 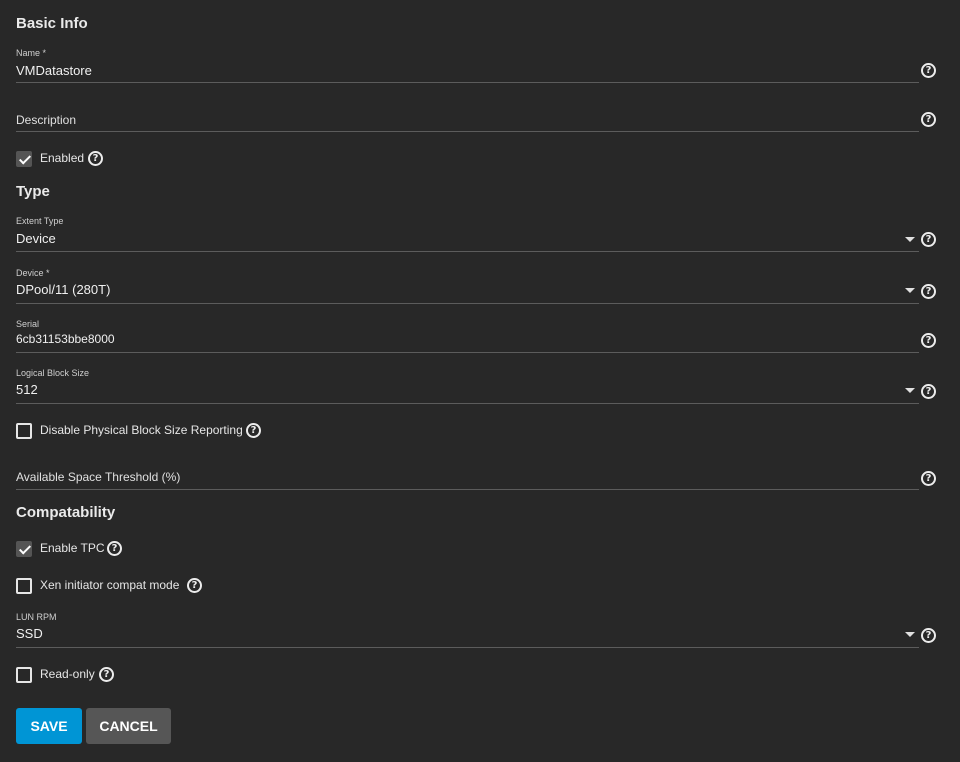 What do you see at coordinates (33, 273) in the screenshot?
I see `device-label: Device *` at bounding box center [33, 273].